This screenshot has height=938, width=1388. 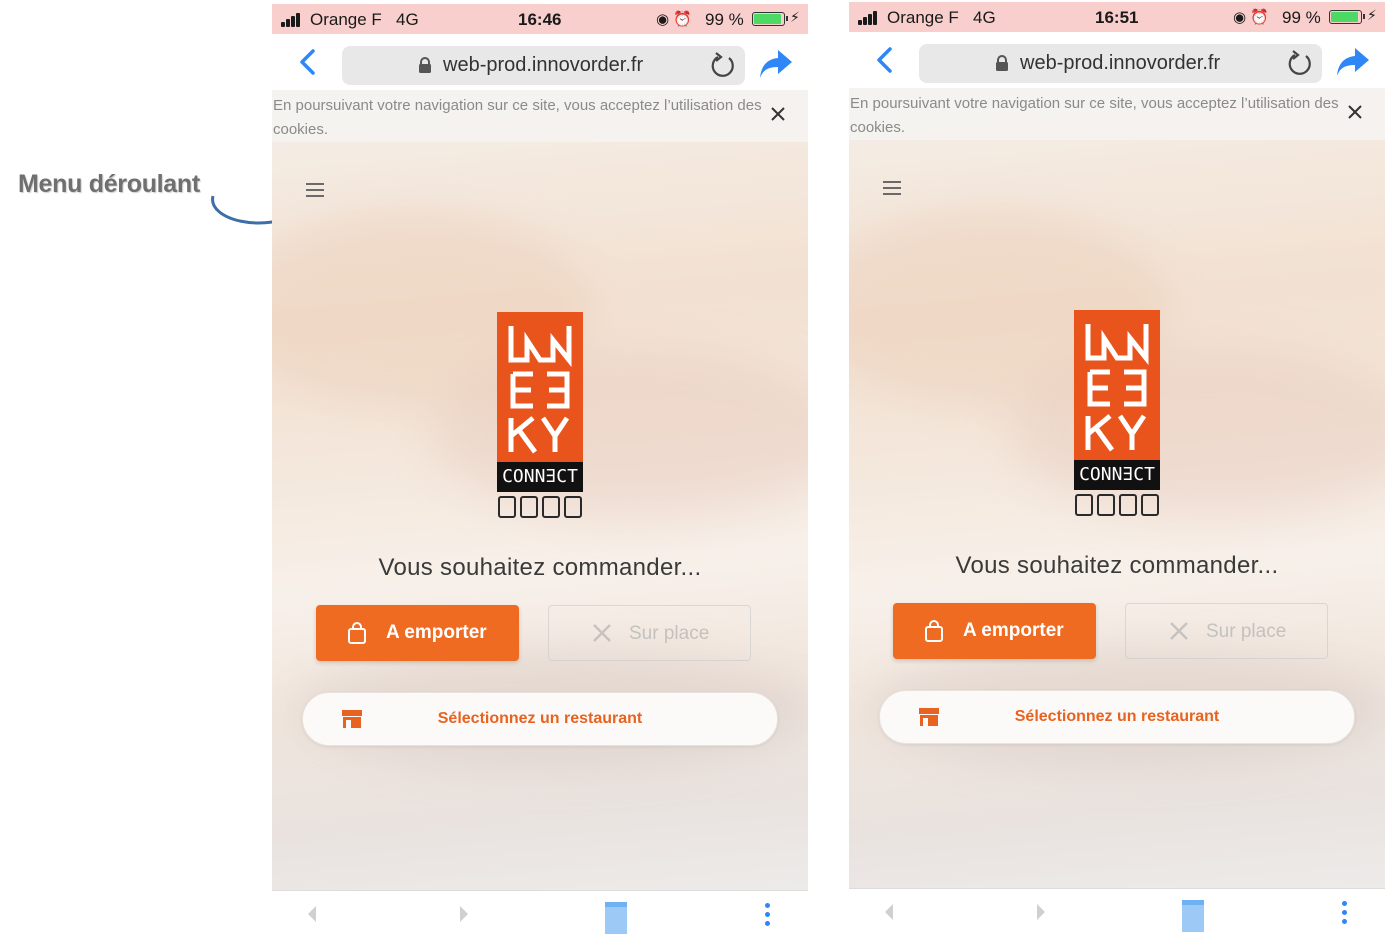 What do you see at coordinates (109, 184) in the screenshot?
I see `annotation-label: Menu déroulant` at bounding box center [109, 184].